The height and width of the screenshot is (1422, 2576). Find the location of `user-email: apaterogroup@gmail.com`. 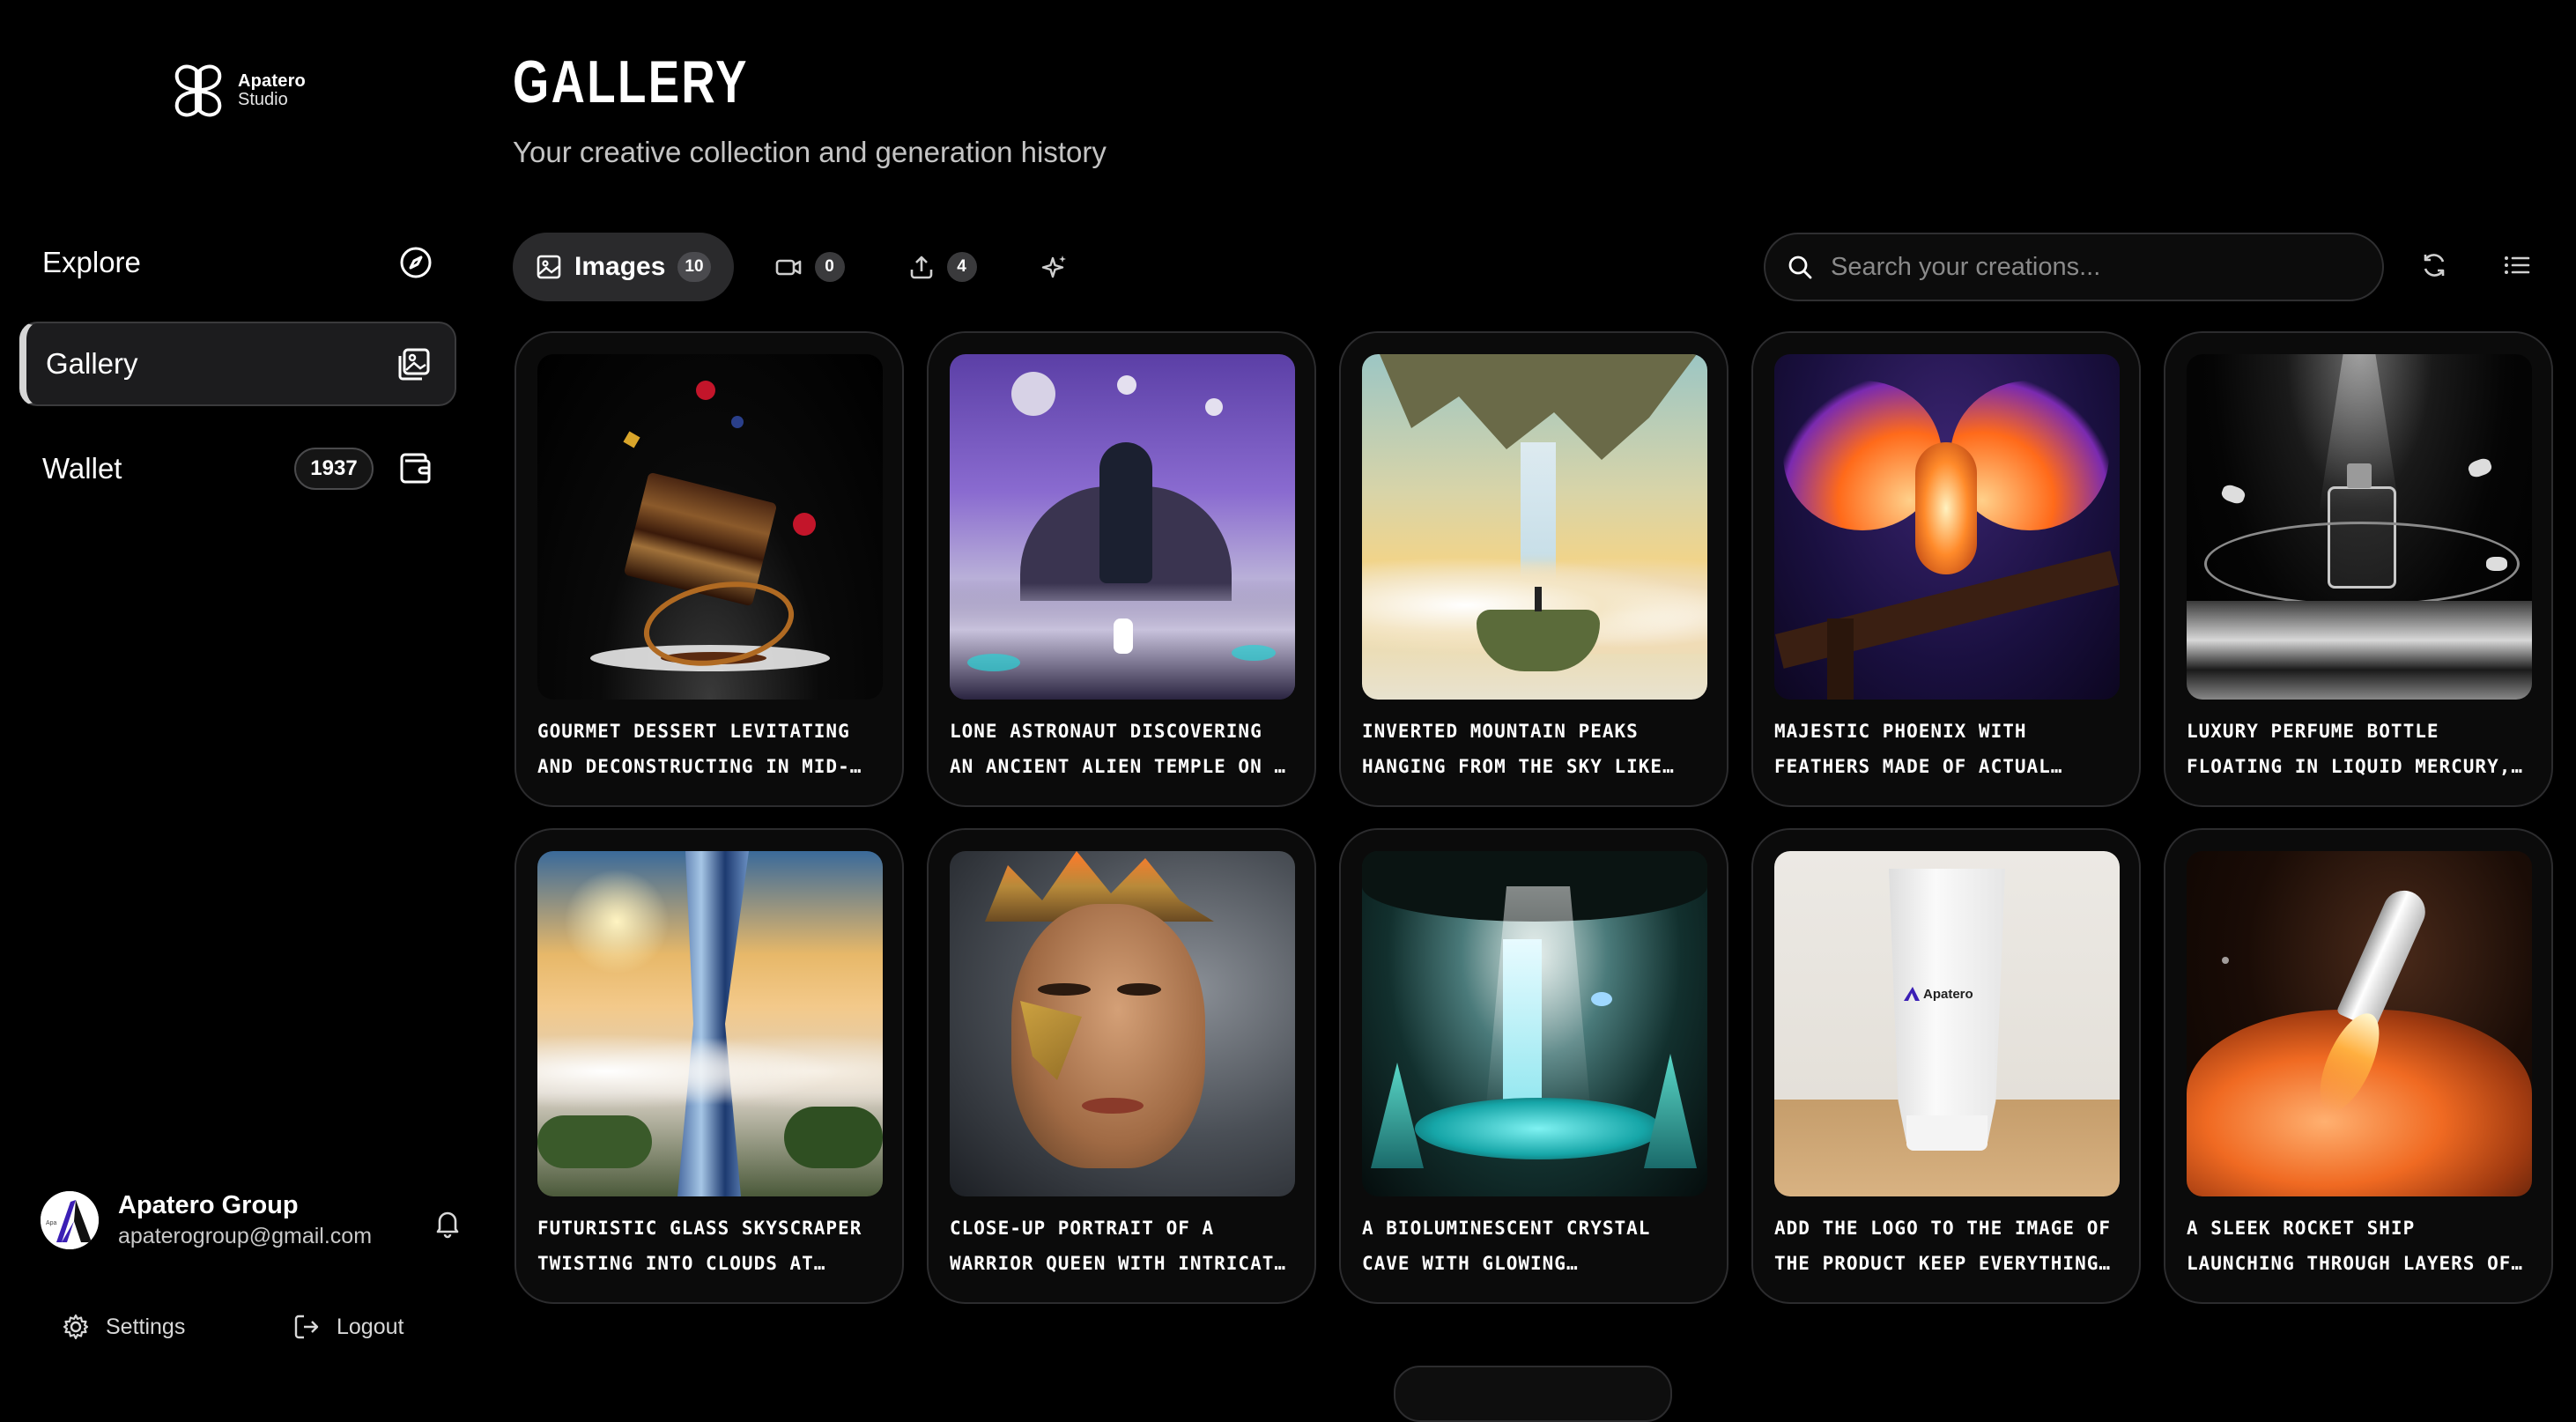

user-email: apaterogroup@gmail.com is located at coordinates (246, 1236).